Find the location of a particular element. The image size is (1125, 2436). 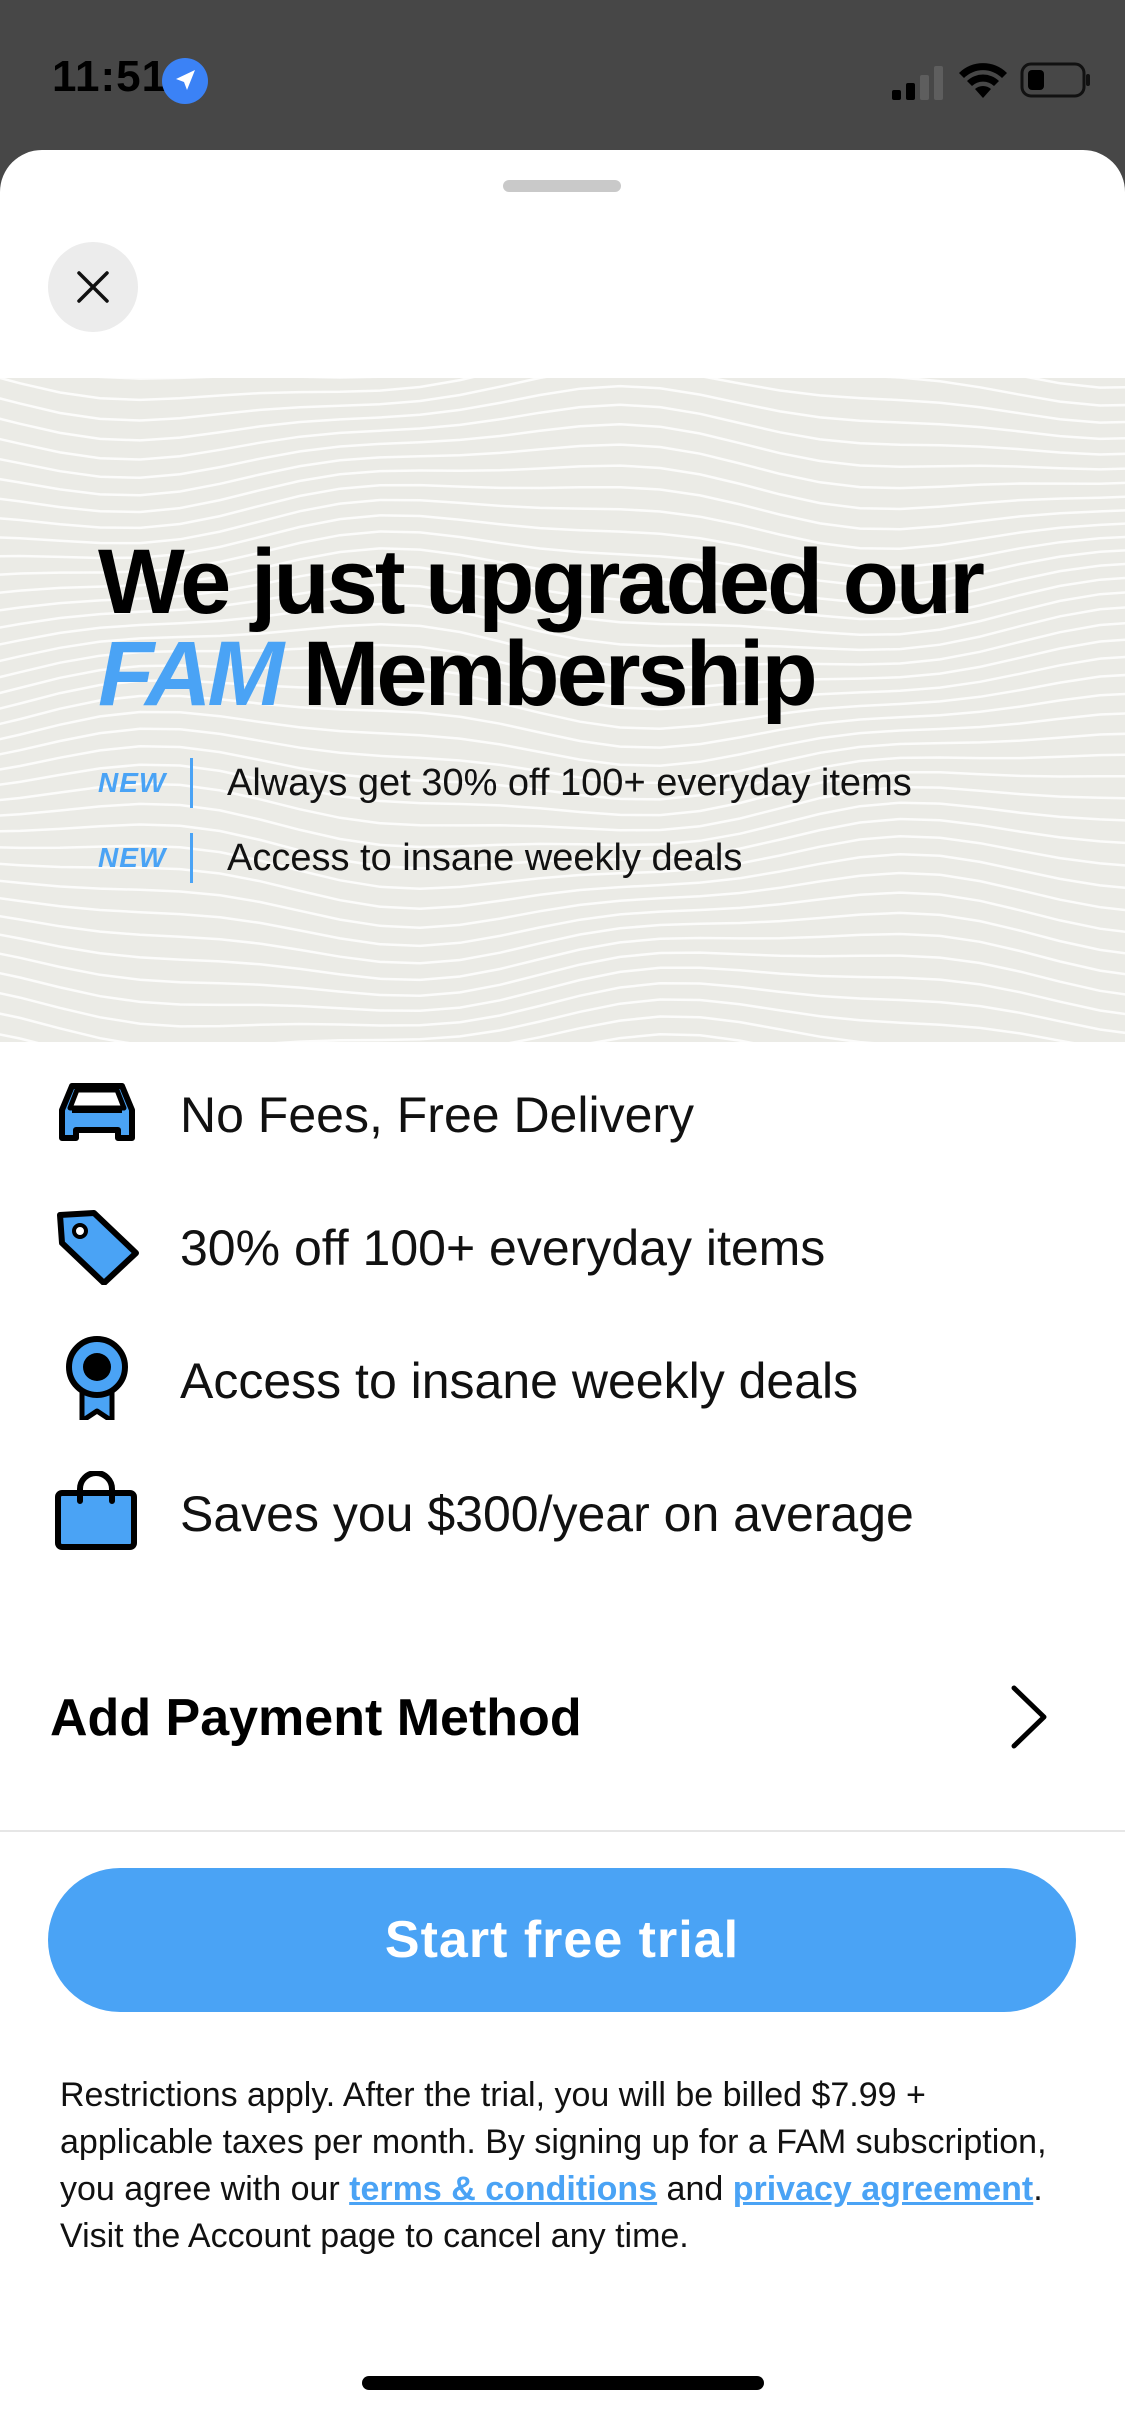

add-payment-method-label: Add Payment Method is located at coordinates (316, 1718).